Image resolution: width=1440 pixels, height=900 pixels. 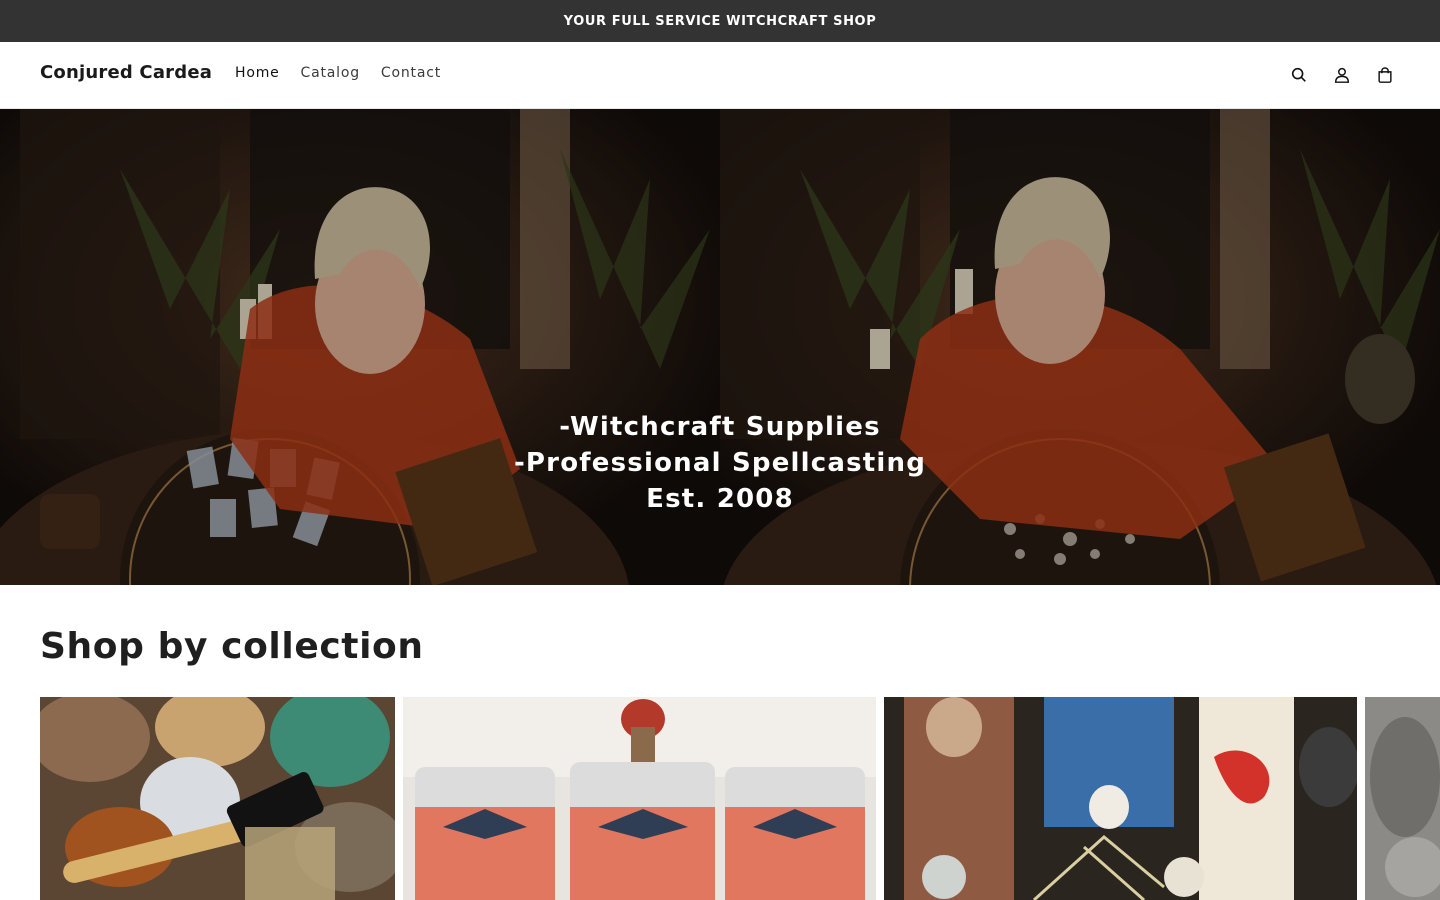 What do you see at coordinates (411, 73) in the screenshot?
I see `nav-item-contact: Contact` at bounding box center [411, 73].